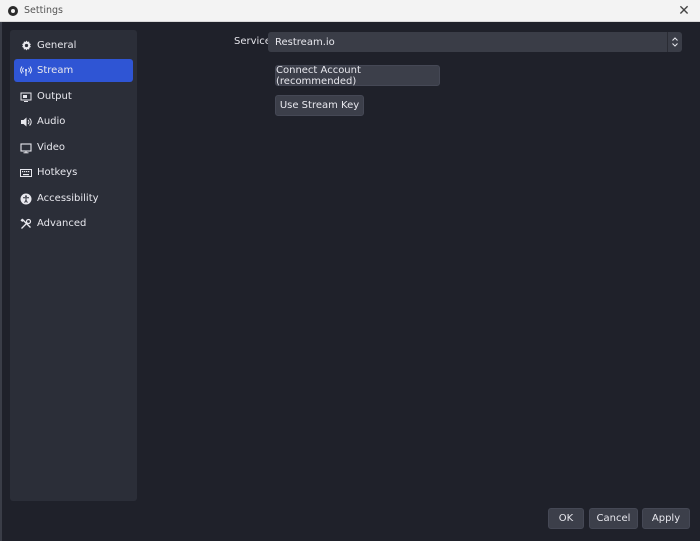 The height and width of the screenshot is (541, 700). Describe the element at coordinates (252, 41) in the screenshot. I see `service-label: Service` at that location.